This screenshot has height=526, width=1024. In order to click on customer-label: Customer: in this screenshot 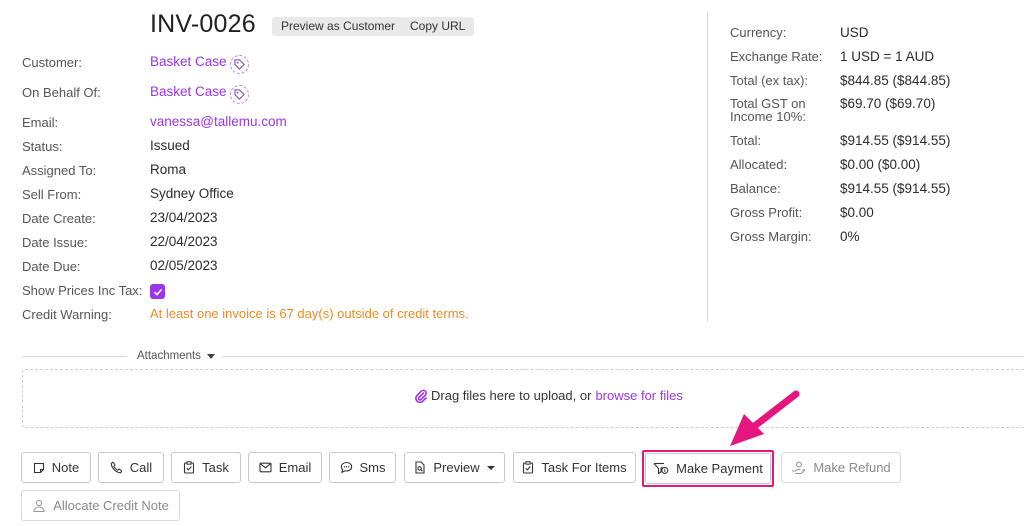, I will do `click(52, 62)`.